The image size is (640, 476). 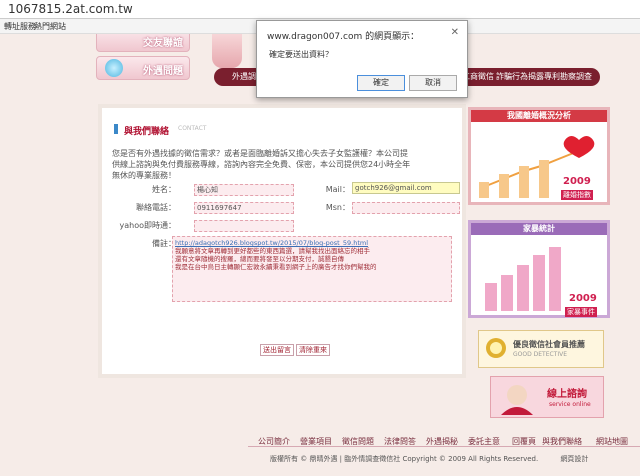 I want to click on dialog-message: 確定要送出資料？, so click(x=301, y=54).